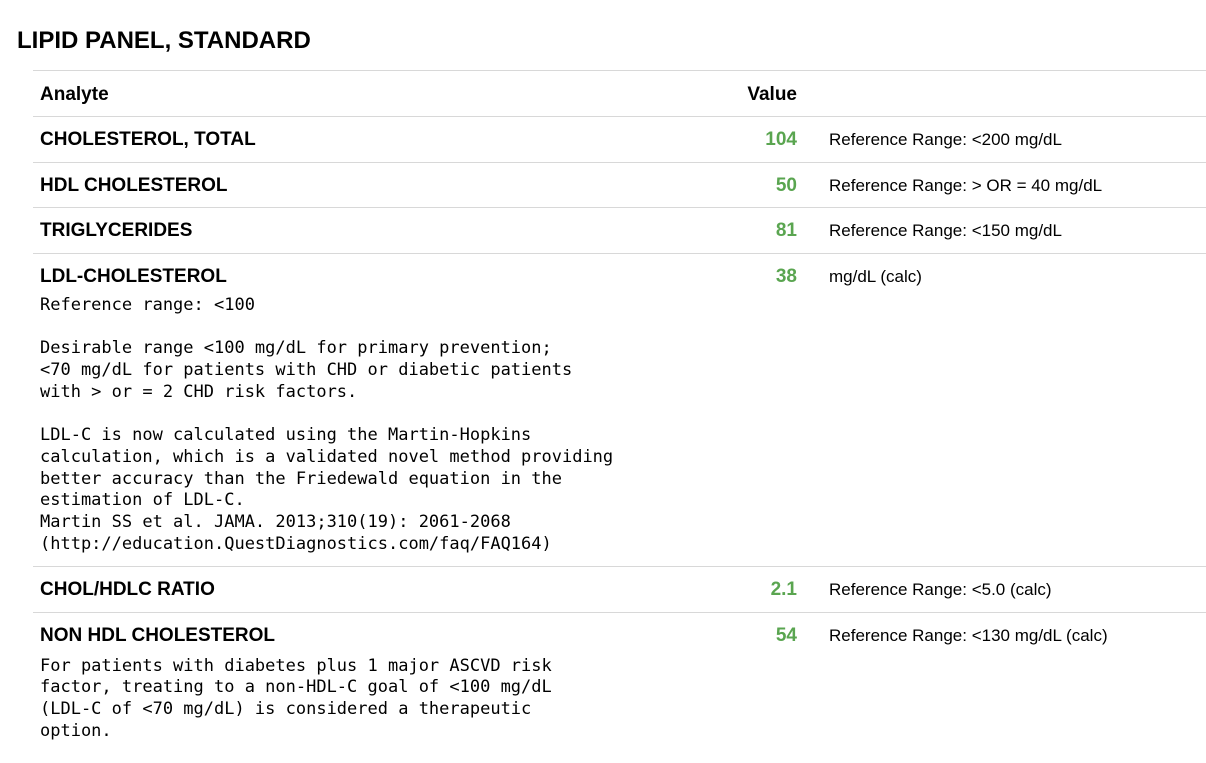 The image size is (1206, 763). I want to click on result-value: 104, so click(781, 139).